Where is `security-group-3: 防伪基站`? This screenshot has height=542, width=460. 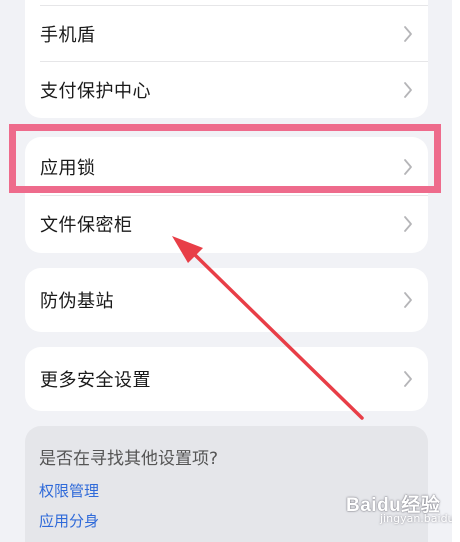
security-group-3: 防伪基站 is located at coordinates (226, 300).